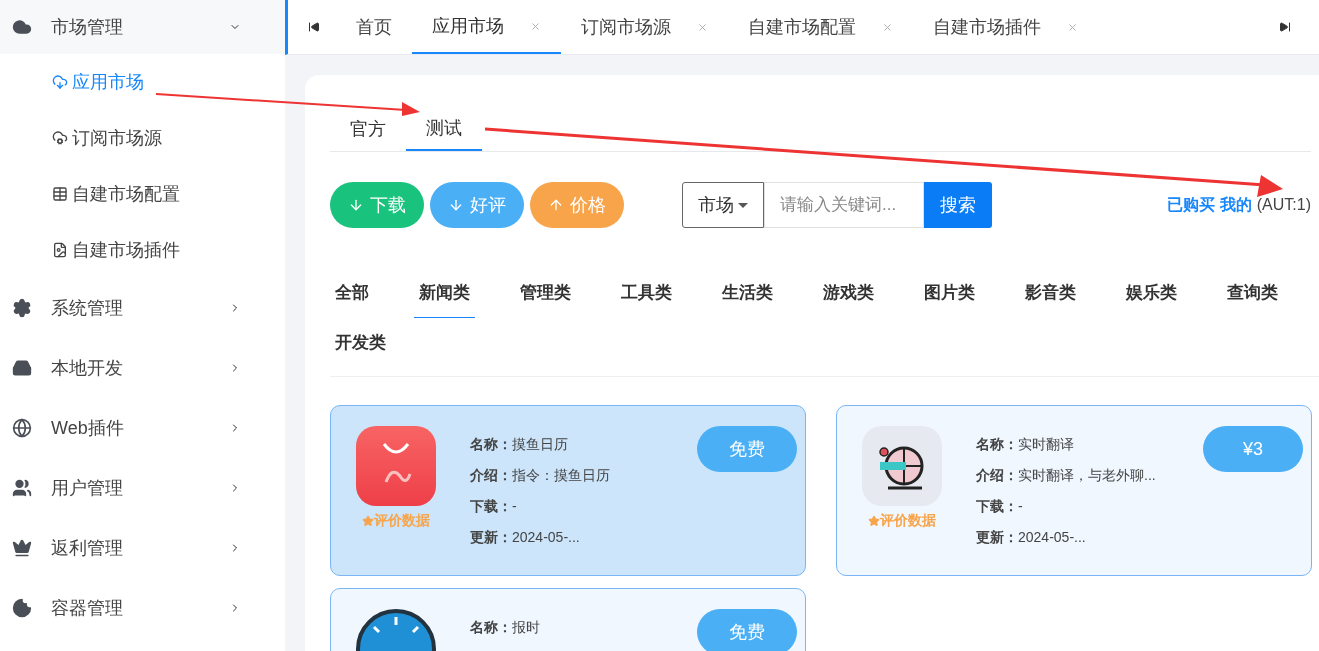  I want to click on category-tab: 娱乐类, so click(1151, 293).